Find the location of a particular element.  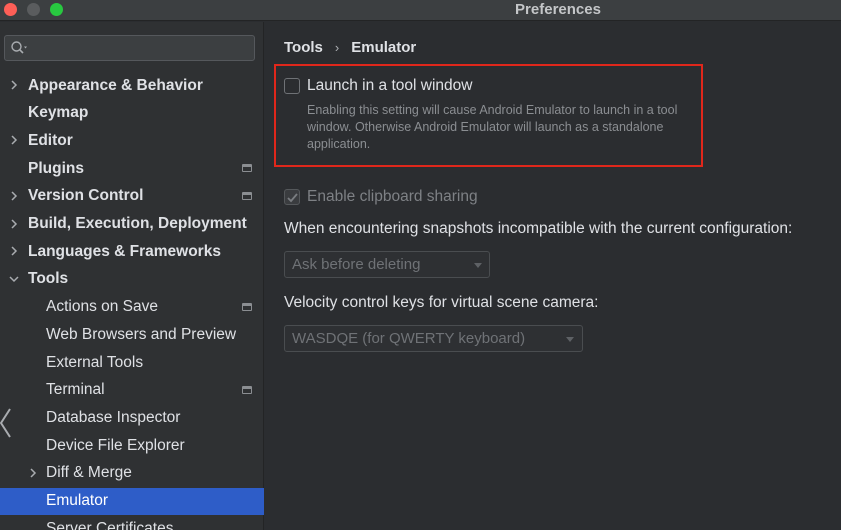

breadcrumb-parent: Tools is located at coordinates (303, 47).